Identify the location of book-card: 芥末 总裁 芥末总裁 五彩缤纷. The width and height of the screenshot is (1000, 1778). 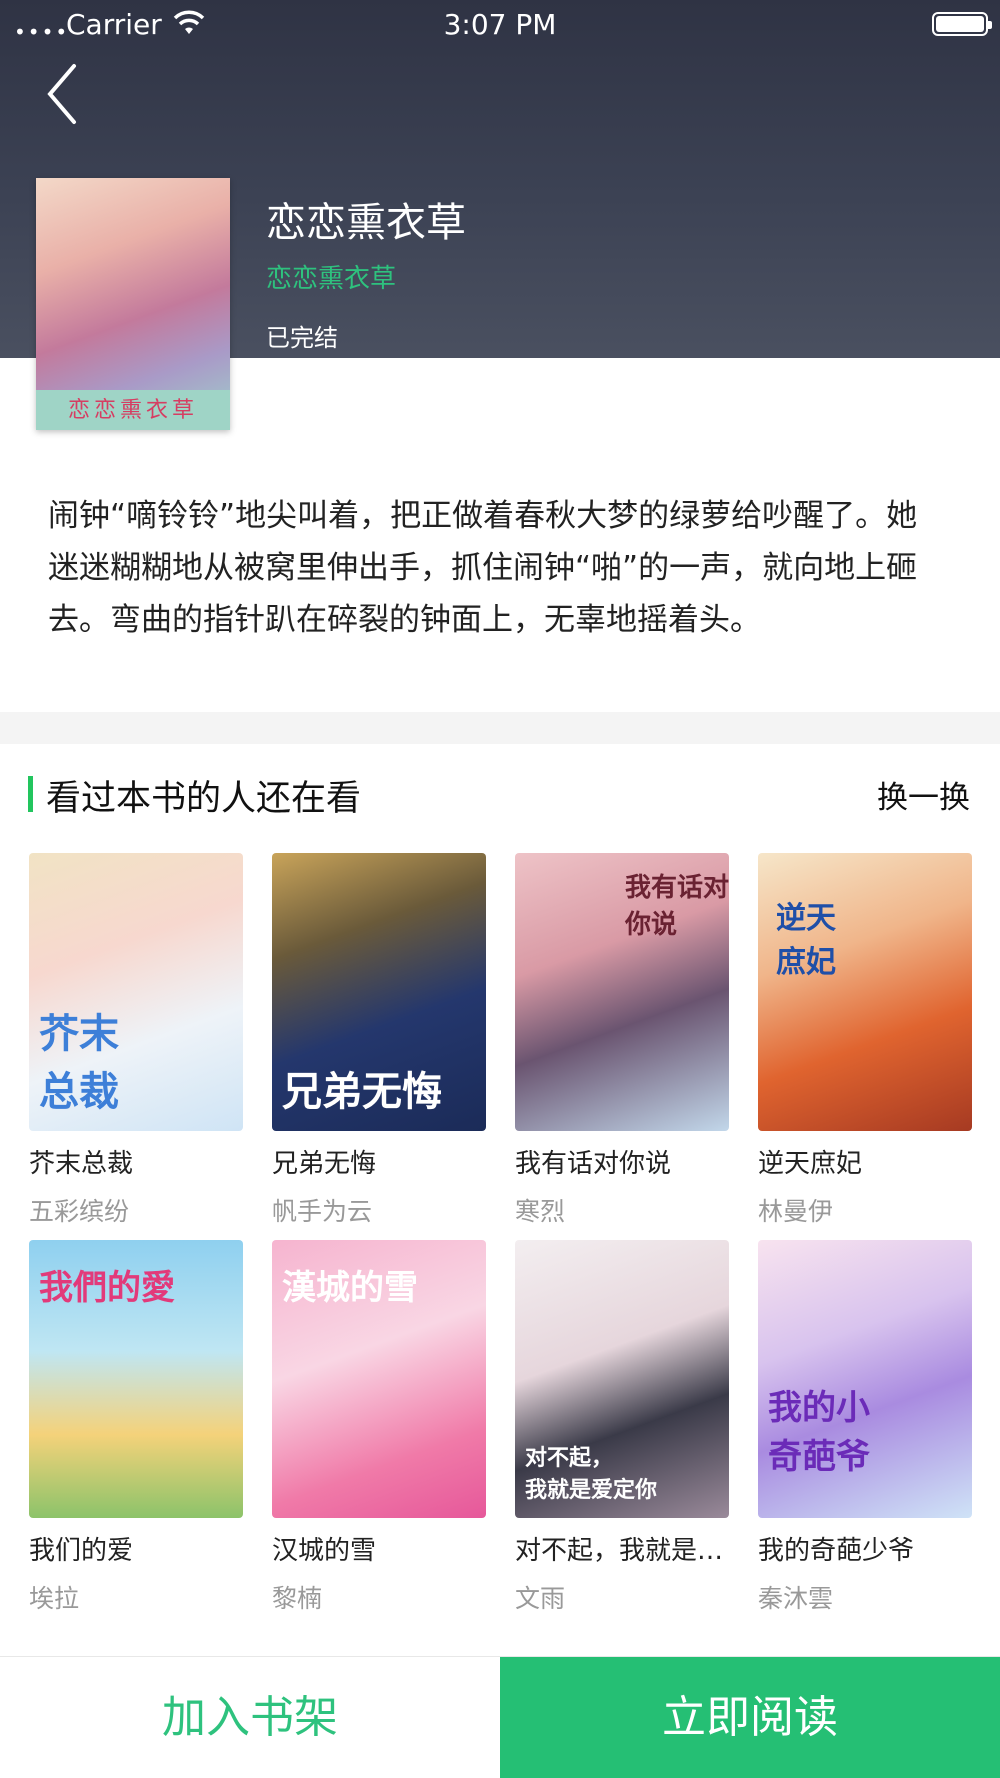
(136, 1040).